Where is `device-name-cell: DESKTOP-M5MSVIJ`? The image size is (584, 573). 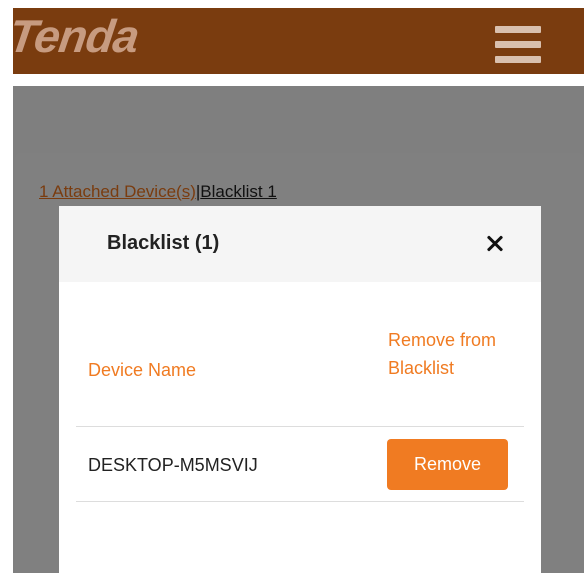
device-name-cell: DESKTOP-M5MSVIJ is located at coordinates (173, 465).